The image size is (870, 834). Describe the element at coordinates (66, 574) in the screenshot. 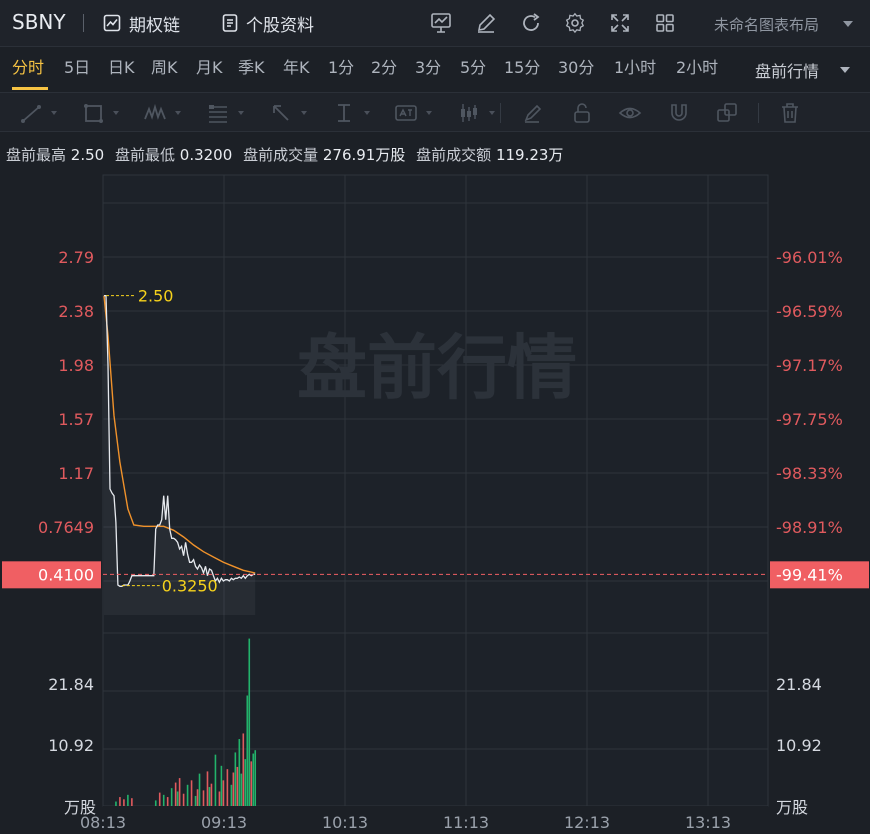

I see `current-price-label: 0.4100` at that location.